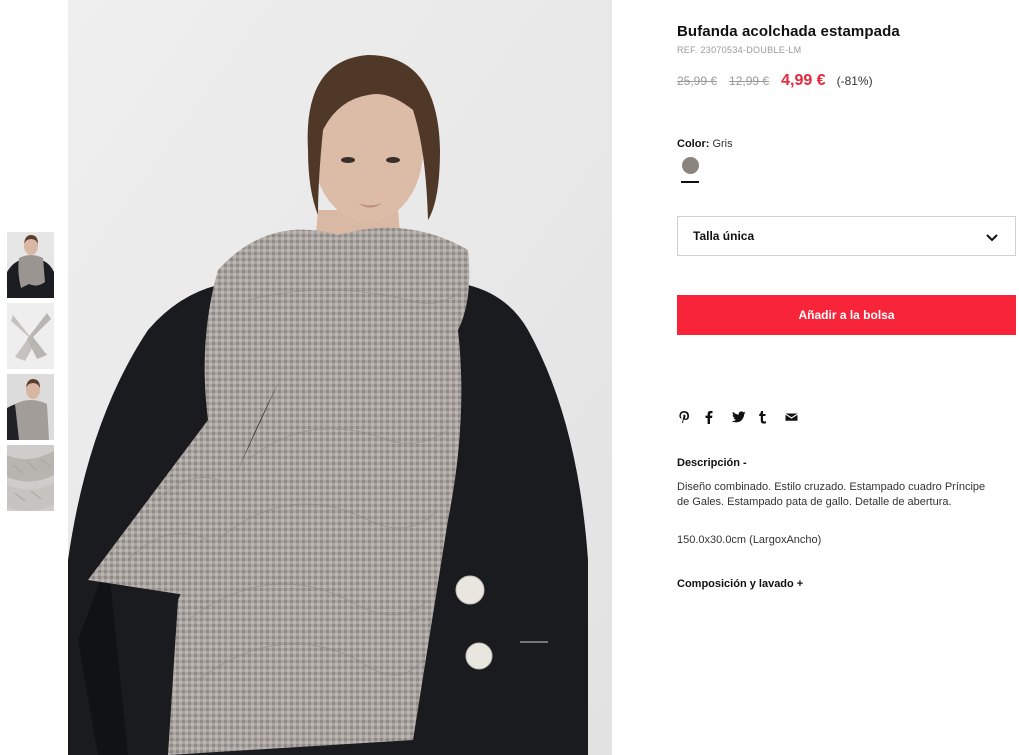  Describe the element at coordinates (992, 238) in the screenshot. I see `chevron-down-icon` at that location.